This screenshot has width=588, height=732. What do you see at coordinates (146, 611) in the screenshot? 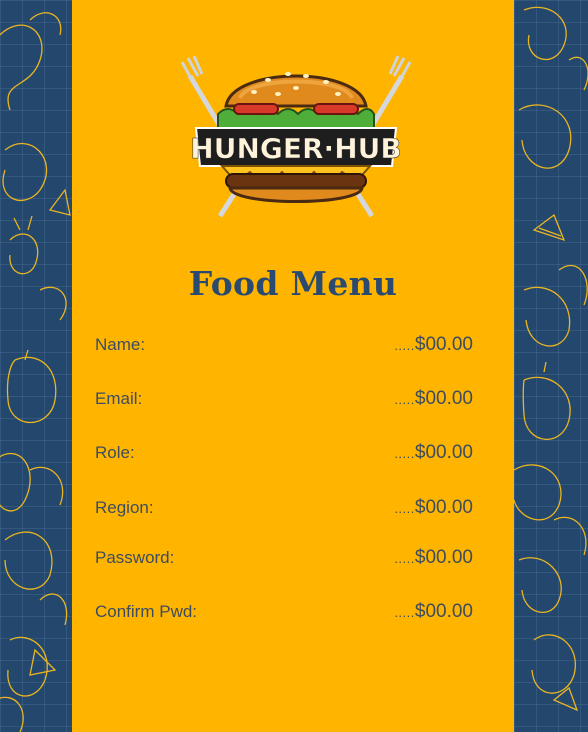
I see `row-label: Confirm Pwd:` at bounding box center [146, 611].